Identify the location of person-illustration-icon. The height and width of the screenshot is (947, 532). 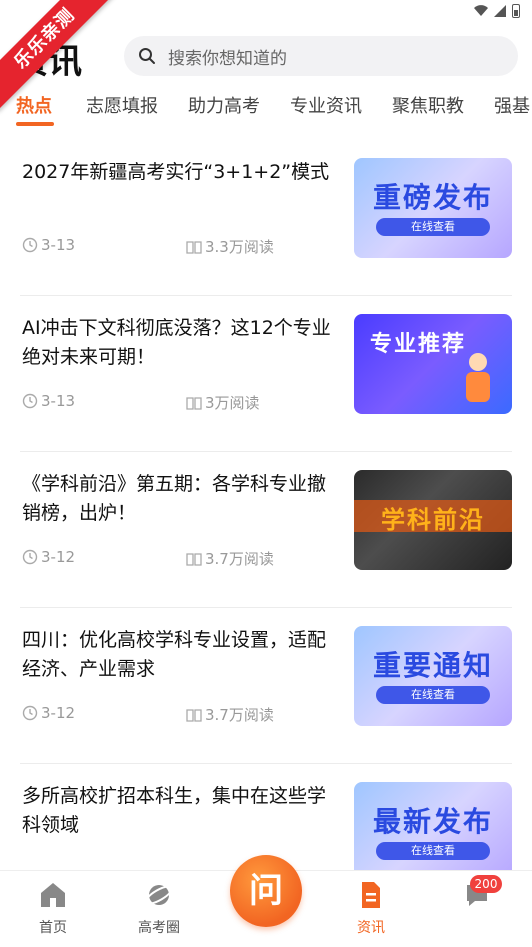
(478, 377).